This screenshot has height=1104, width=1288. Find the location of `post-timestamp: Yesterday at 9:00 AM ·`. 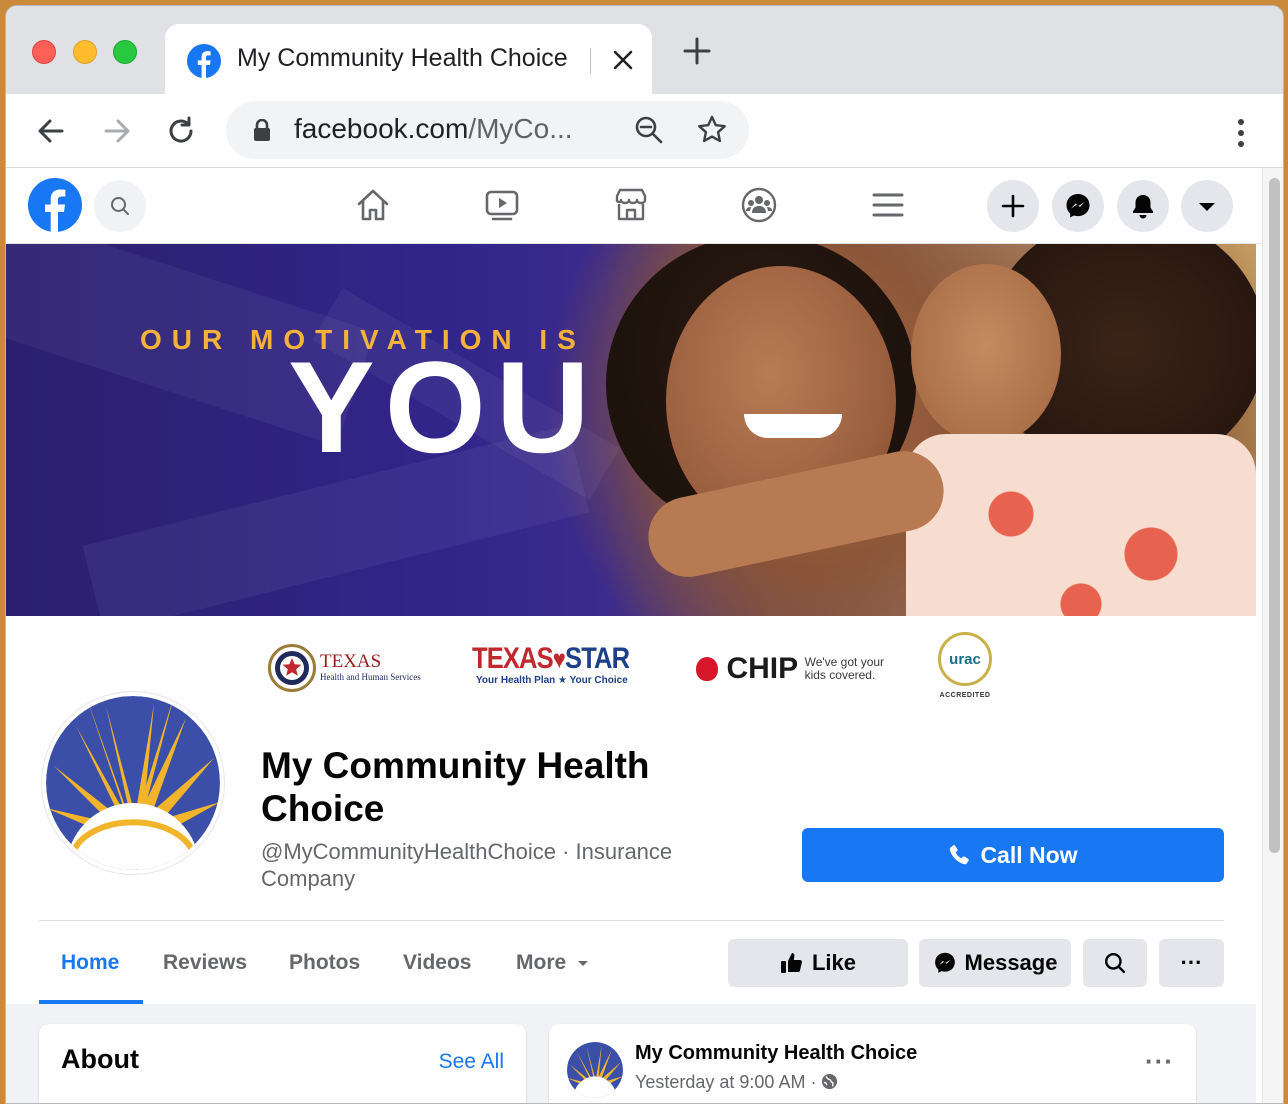

post-timestamp: Yesterday at 9:00 AM · is located at coordinates (736, 1082).